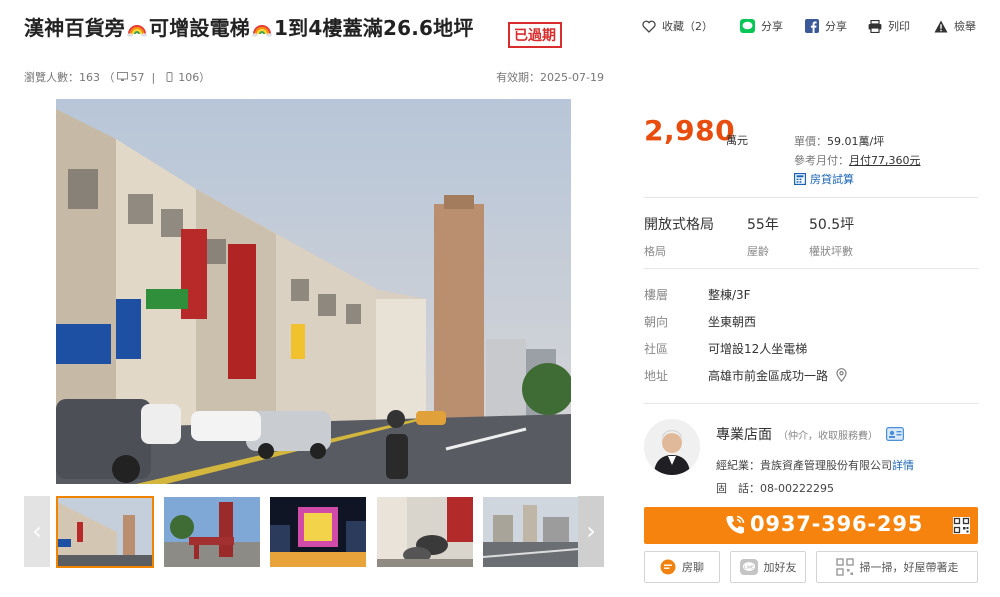 The width and height of the screenshot is (1000, 597). Describe the element at coordinates (656, 322) in the screenshot. I see `info-orientation-label: 朝向` at that location.